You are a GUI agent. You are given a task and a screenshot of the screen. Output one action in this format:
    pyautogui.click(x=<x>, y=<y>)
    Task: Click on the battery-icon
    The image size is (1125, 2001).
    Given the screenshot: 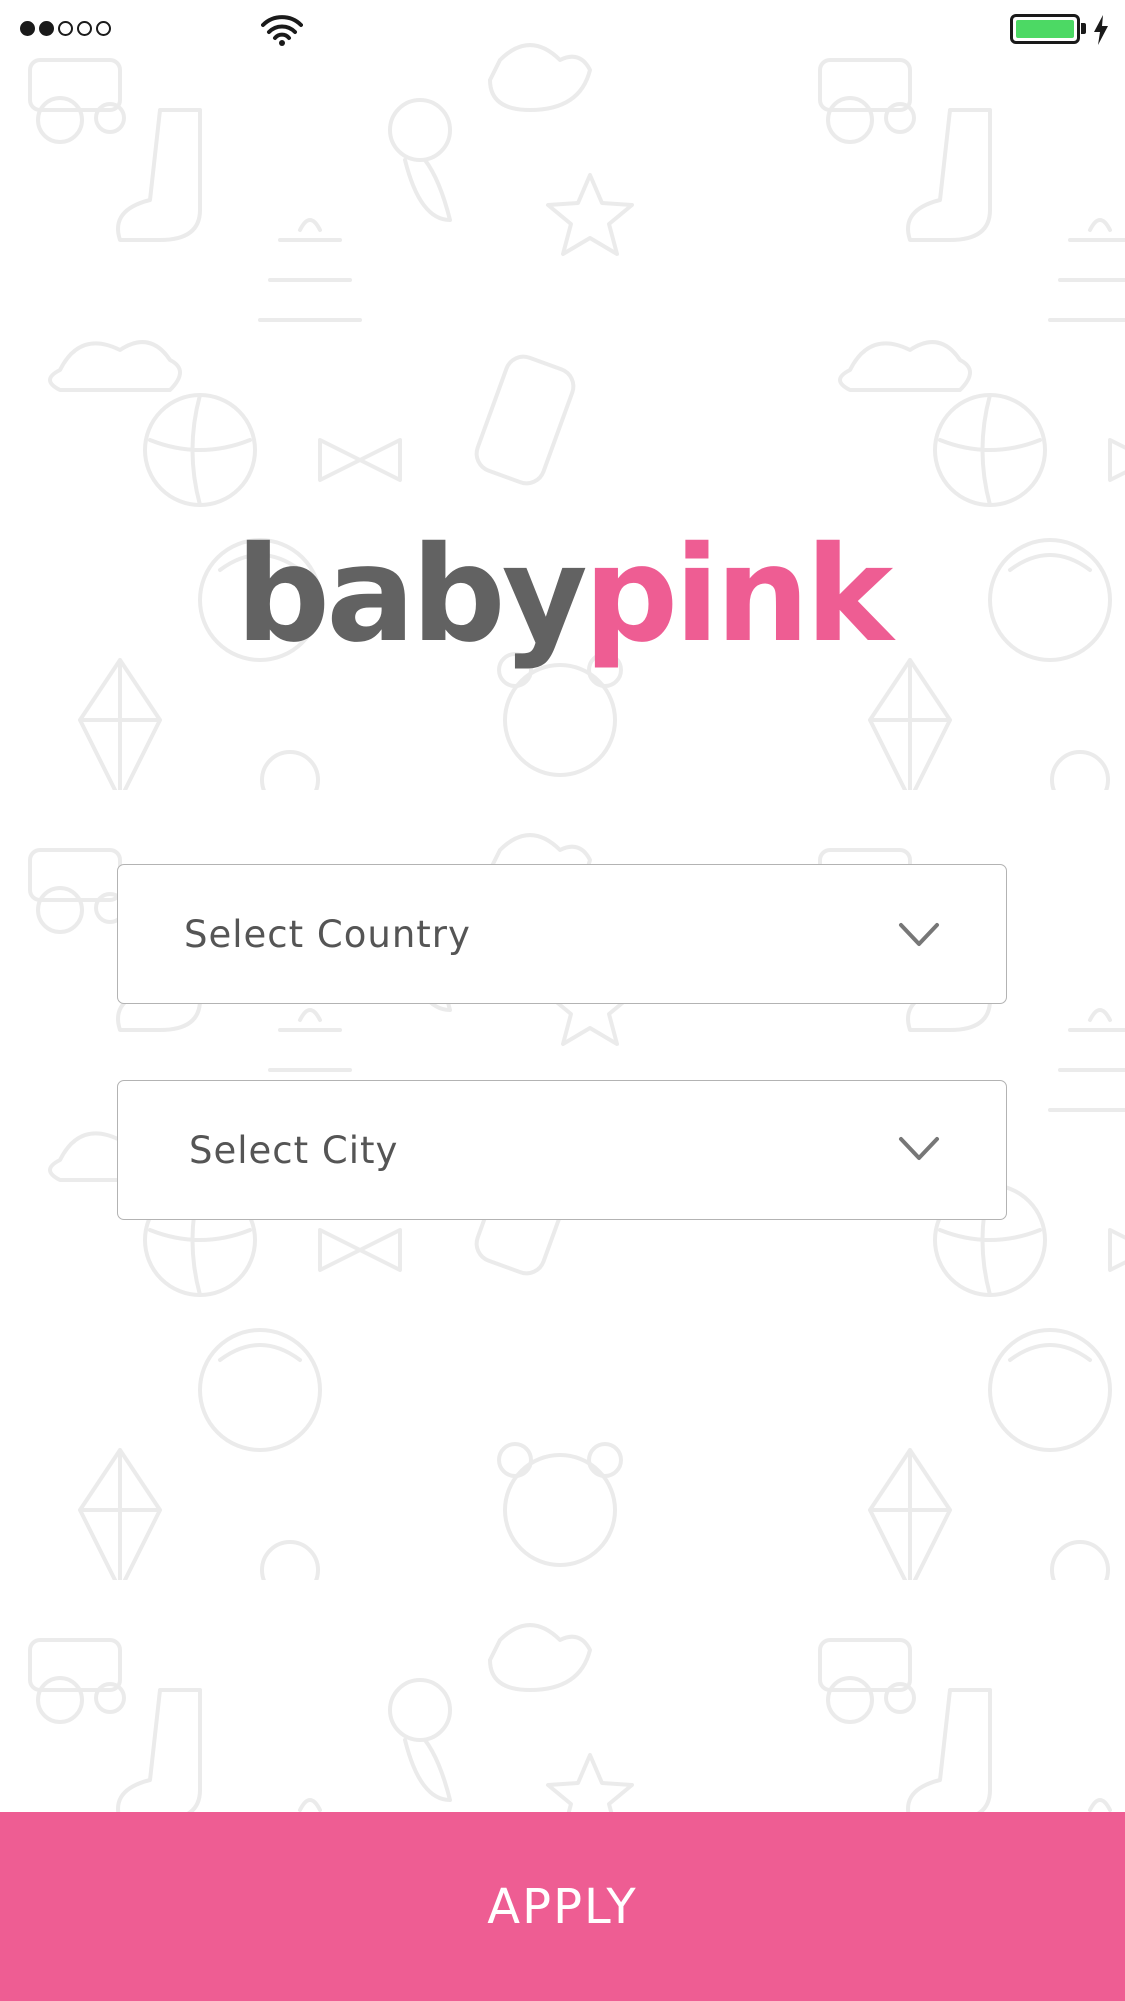 What is the action you would take?
    pyautogui.click(x=1045, y=29)
    